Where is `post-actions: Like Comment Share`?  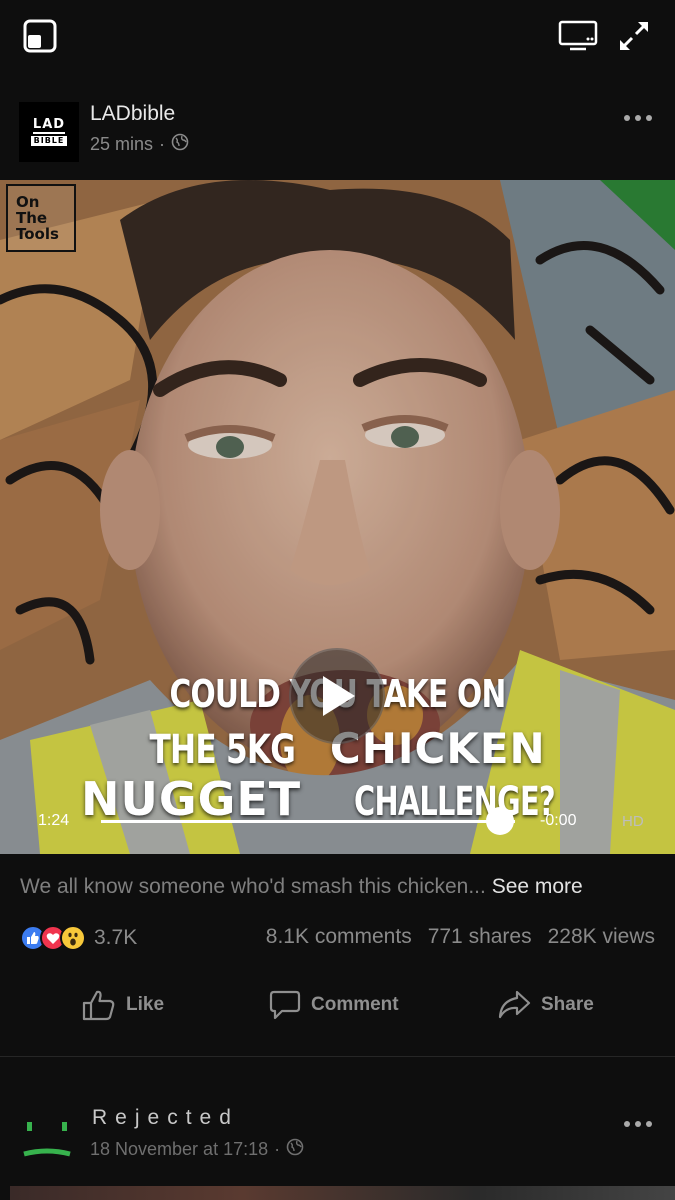 post-actions: Like Comment Share is located at coordinates (337, 1005).